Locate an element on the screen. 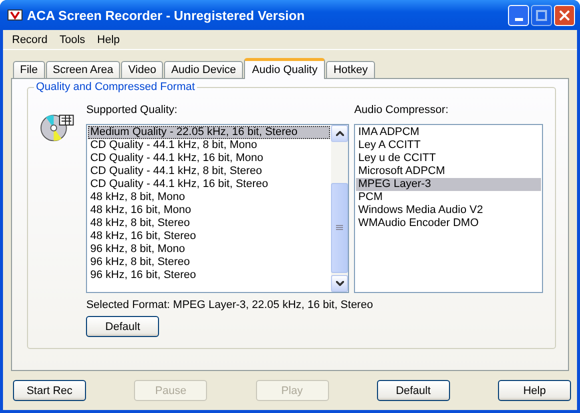  scroll-up-button is located at coordinates (339, 133).